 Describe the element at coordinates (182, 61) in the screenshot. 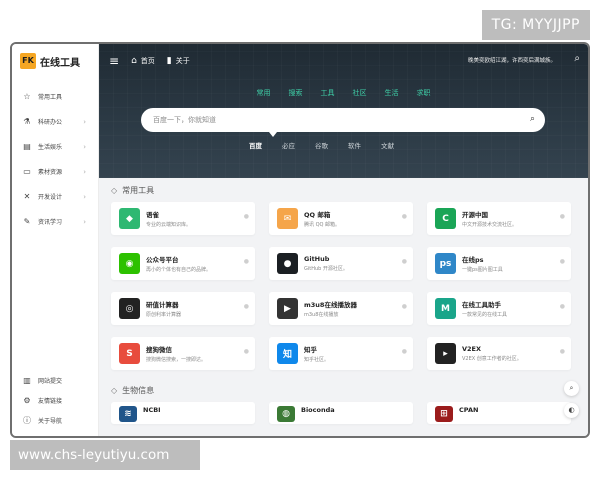

I see `about-link-label: 关于` at that location.